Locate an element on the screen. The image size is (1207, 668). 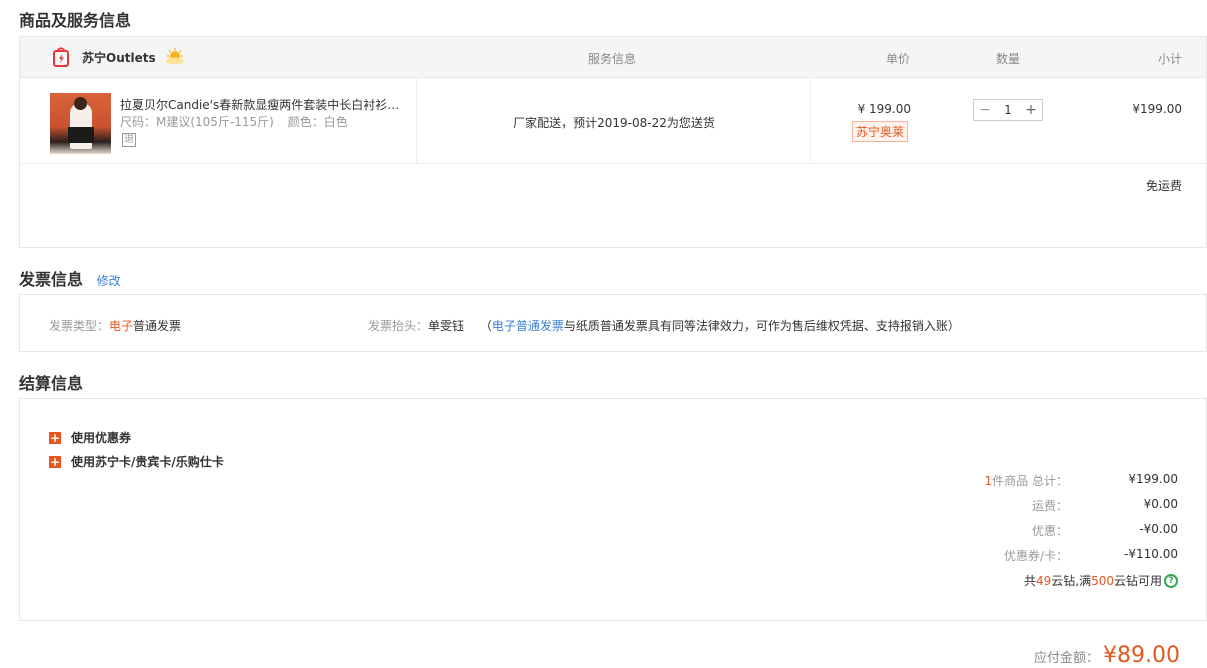
invoice-edit-link: 修改 is located at coordinates (109, 281).